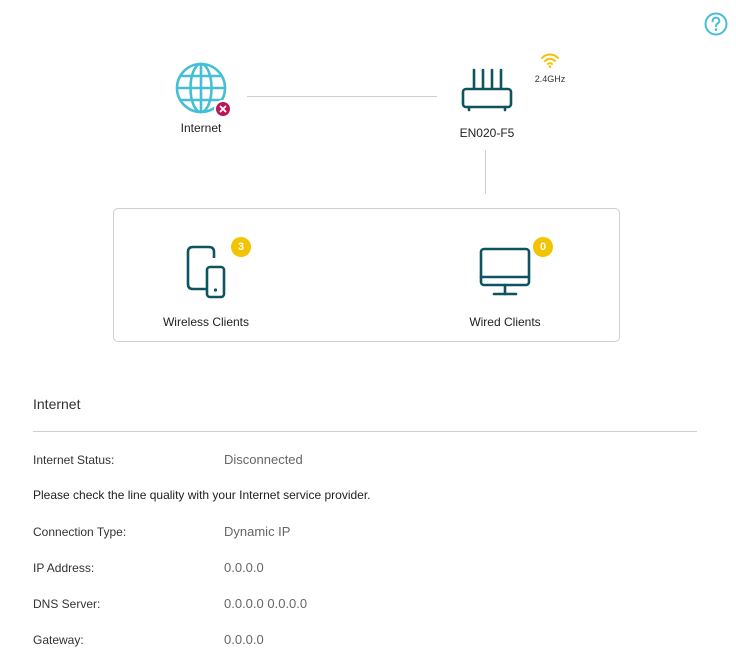 Image resolution: width=736 pixels, height=664 pixels. I want to click on internet-label: Internet, so click(201, 128).